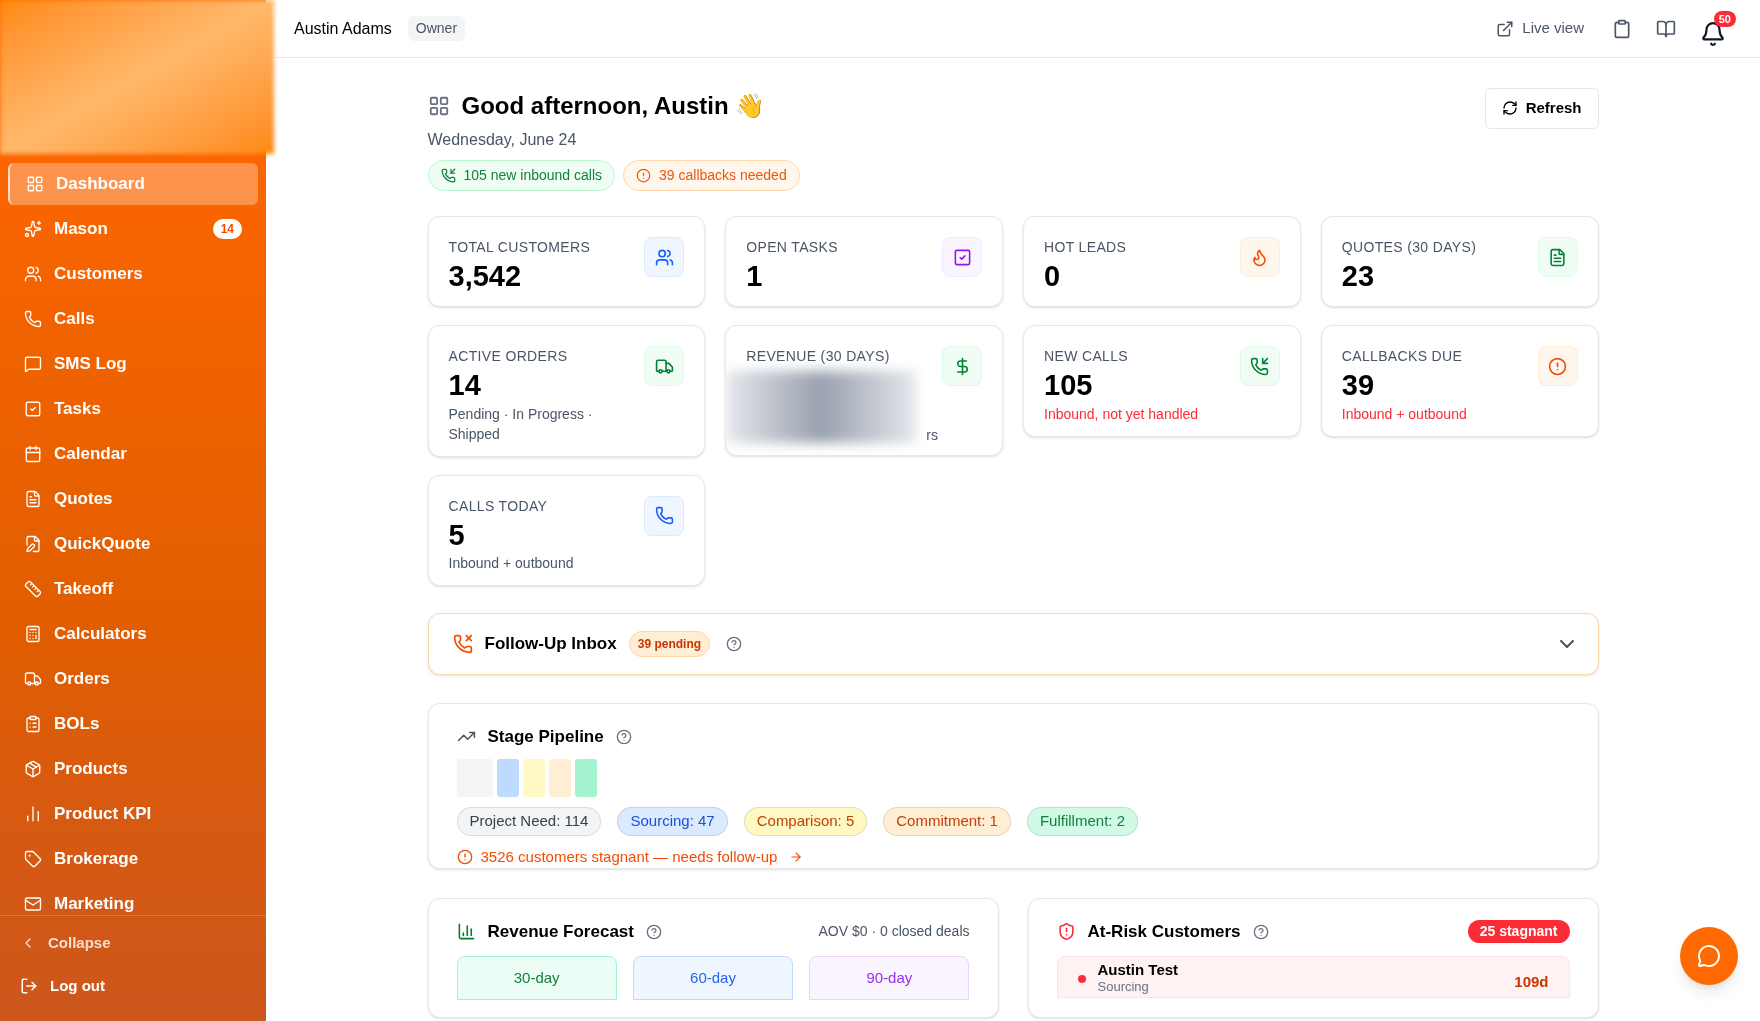  What do you see at coordinates (133, 229) in the screenshot?
I see `sidebar-item: Mason 14` at bounding box center [133, 229].